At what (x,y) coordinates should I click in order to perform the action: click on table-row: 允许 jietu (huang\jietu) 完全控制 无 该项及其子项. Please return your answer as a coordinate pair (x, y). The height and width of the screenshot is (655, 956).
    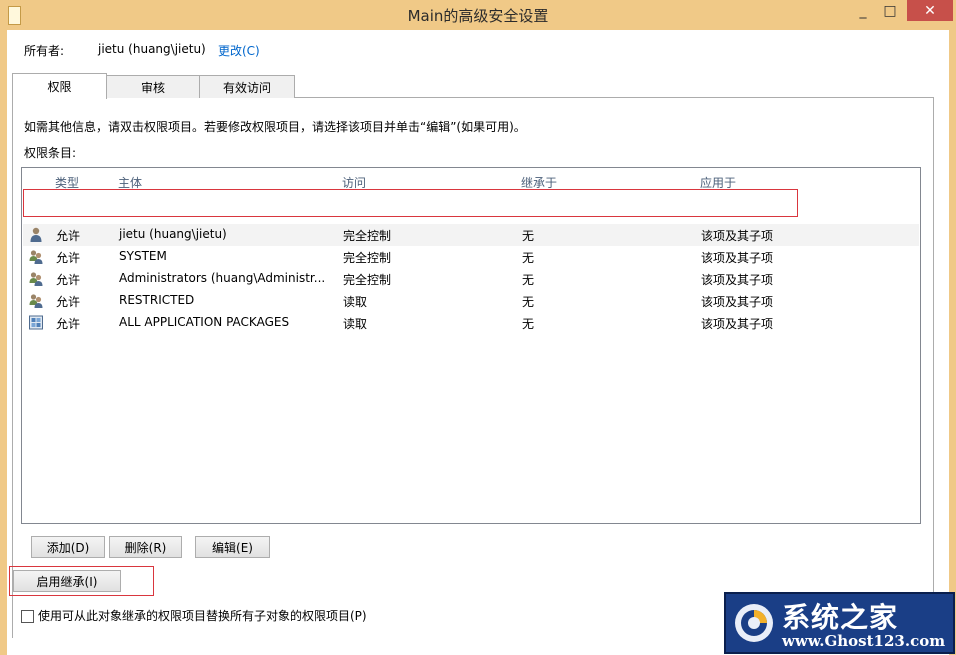
    Looking at the image, I should click on (471, 235).